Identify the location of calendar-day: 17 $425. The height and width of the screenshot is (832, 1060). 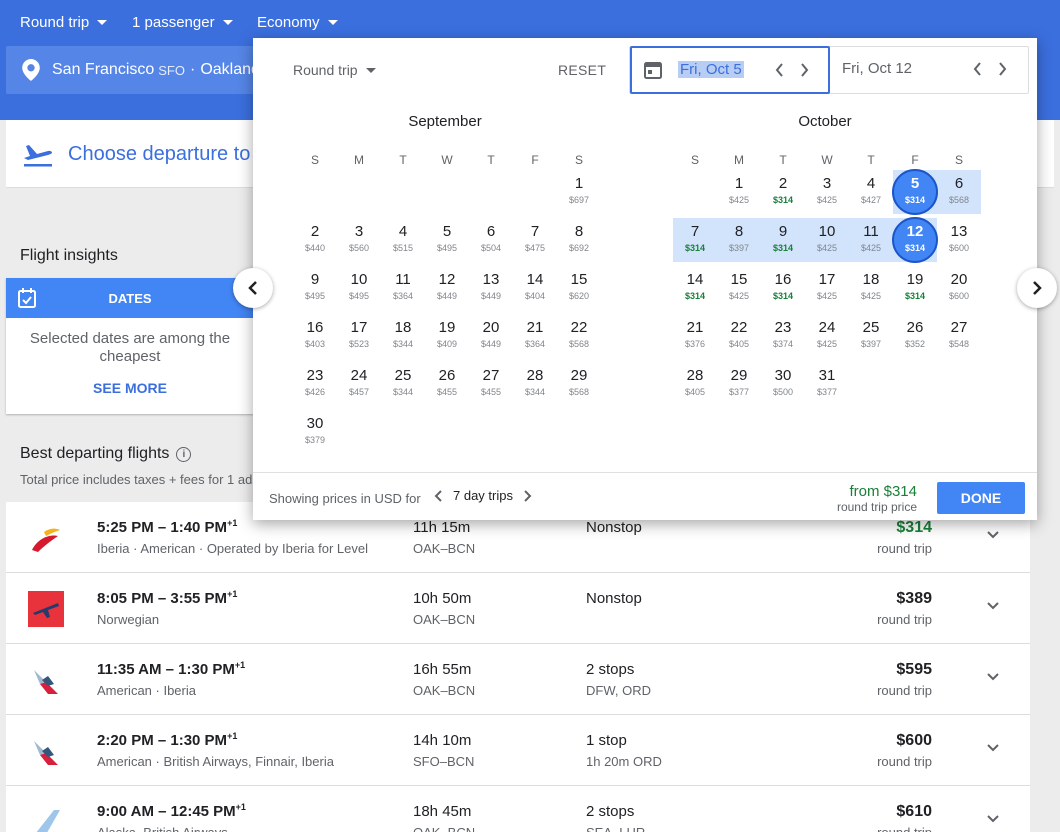
(827, 288).